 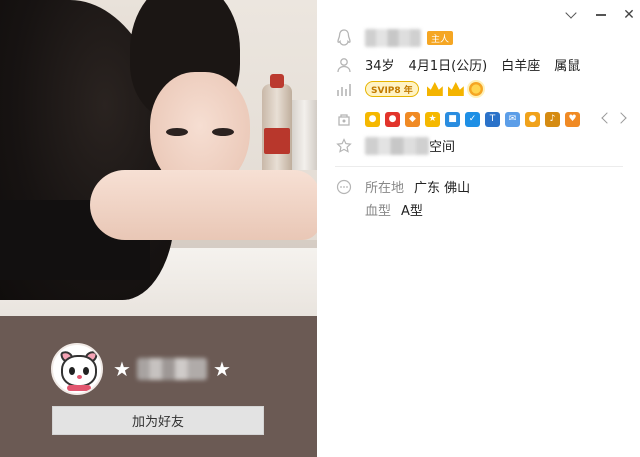 What do you see at coordinates (479, 166) in the screenshot?
I see `divider` at bounding box center [479, 166].